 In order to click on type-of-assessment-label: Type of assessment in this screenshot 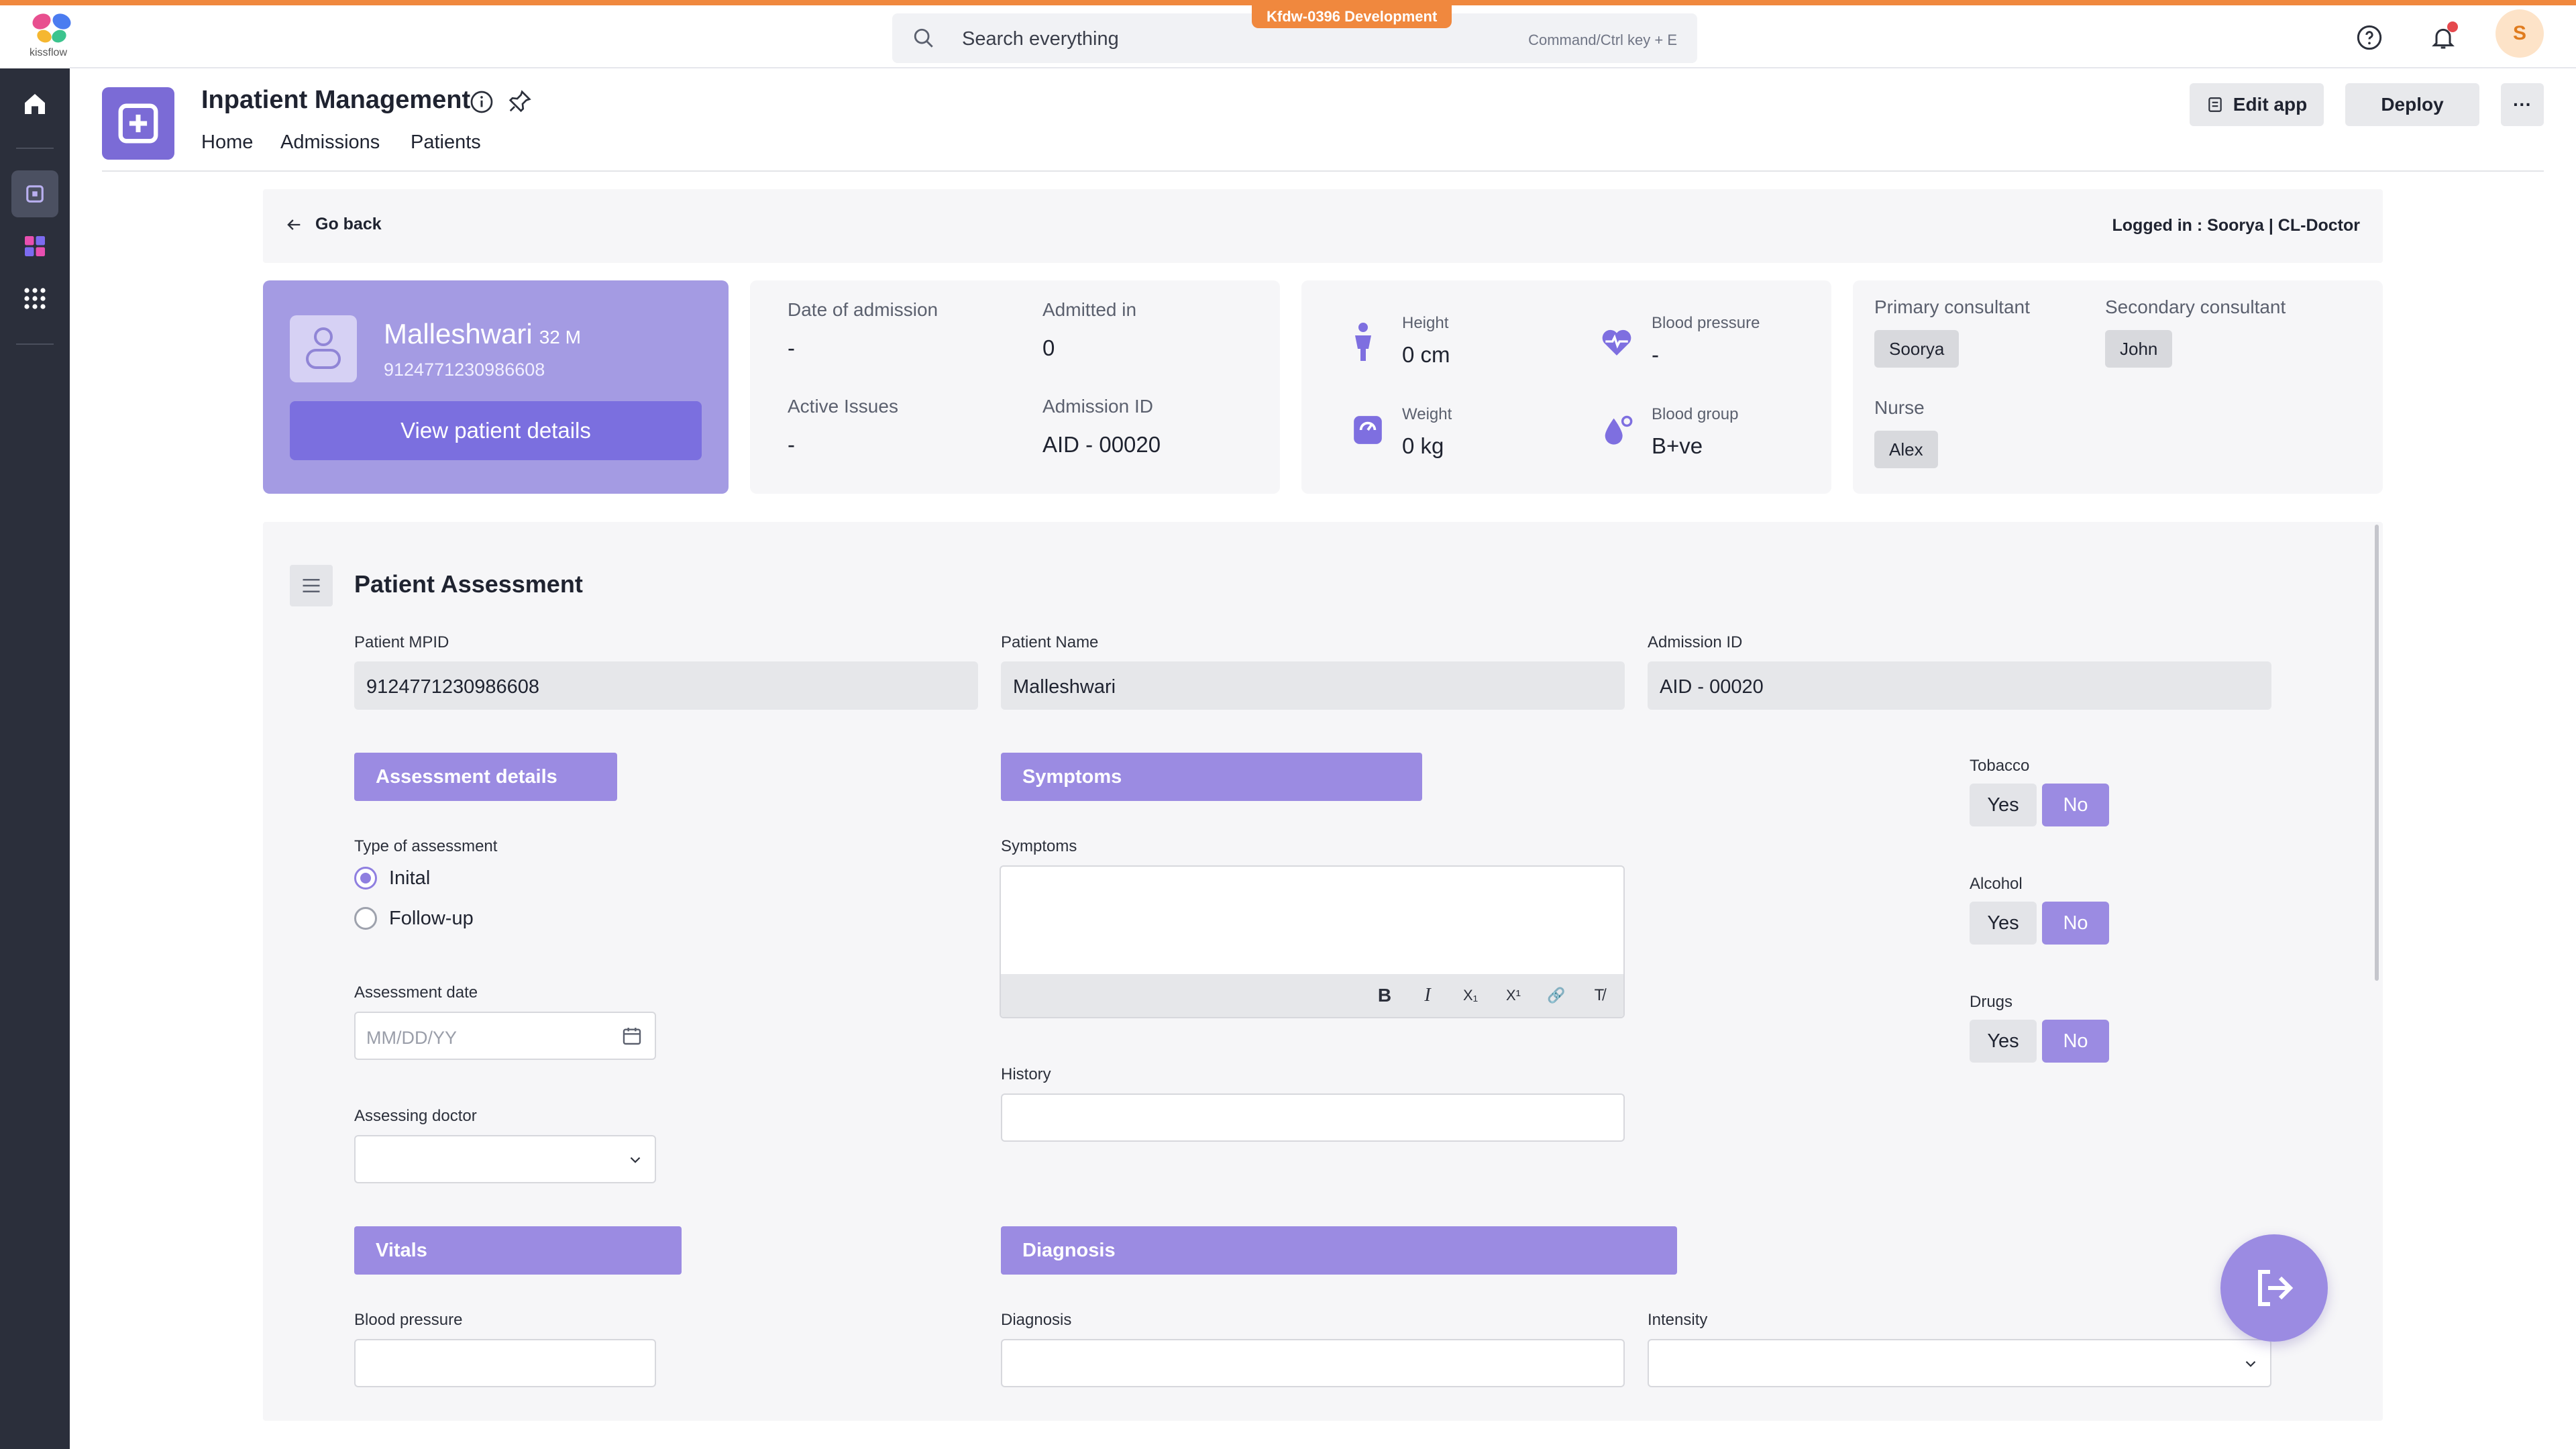, I will do `click(426, 846)`.